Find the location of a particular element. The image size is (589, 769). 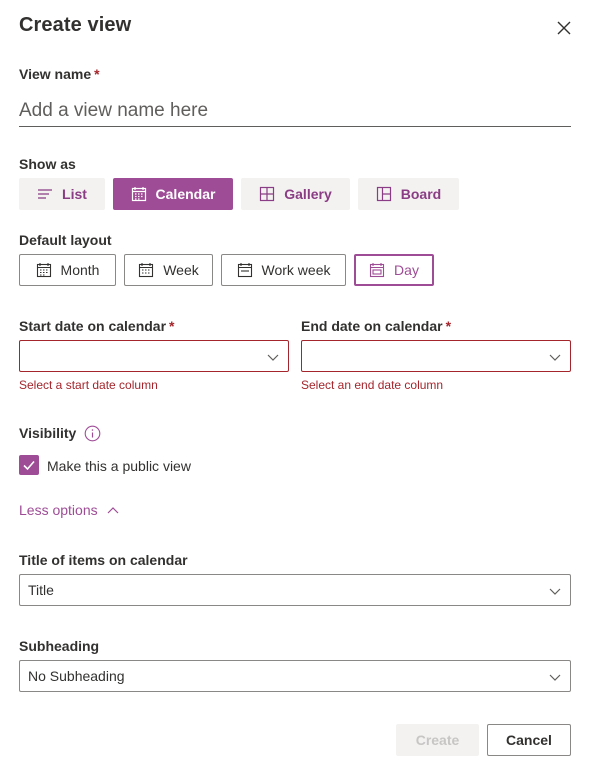

visibility-info-button is located at coordinates (92, 433).